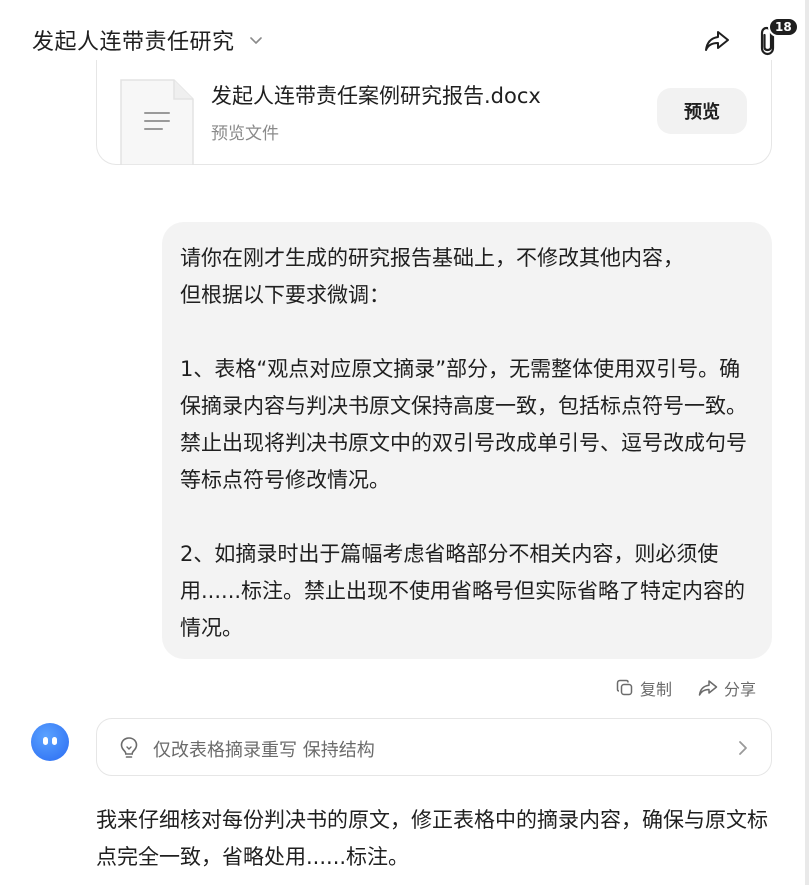  Describe the element at coordinates (255, 40) in the screenshot. I see `chevron-down-icon` at that location.